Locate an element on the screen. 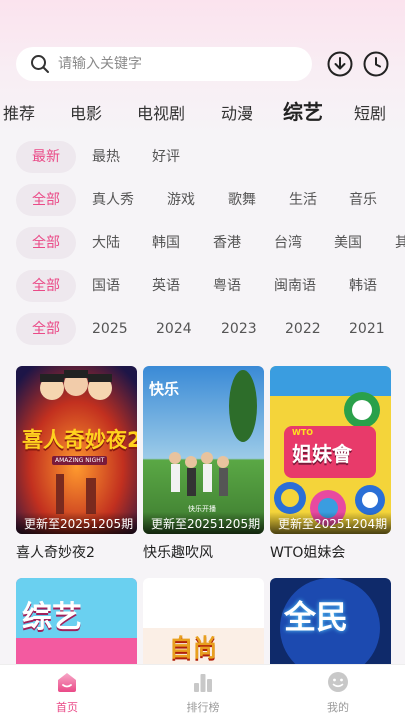 This screenshot has width=405, height=720. tab-profile: 我的 is located at coordinates (338, 693).